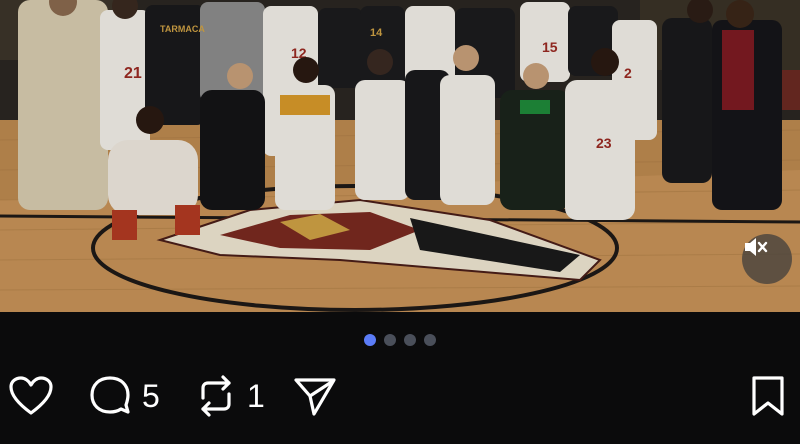  I want to click on share-button, so click(315, 396).